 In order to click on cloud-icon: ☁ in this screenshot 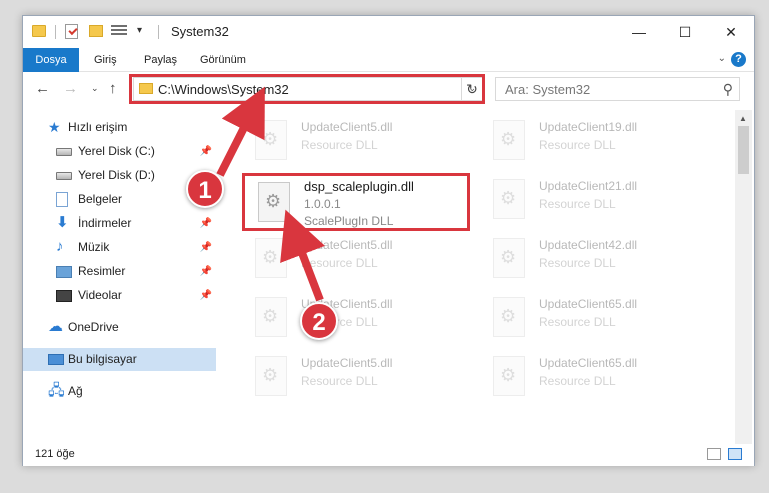, I will do `click(55, 326)`.